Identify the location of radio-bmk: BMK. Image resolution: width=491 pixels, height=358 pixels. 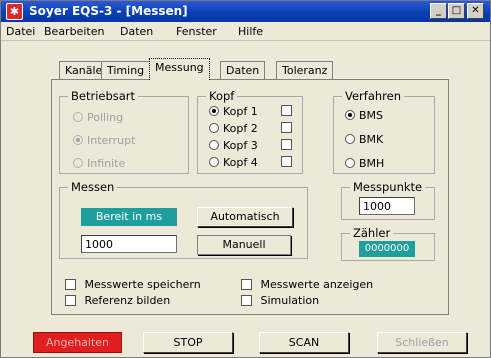
(364, 139).